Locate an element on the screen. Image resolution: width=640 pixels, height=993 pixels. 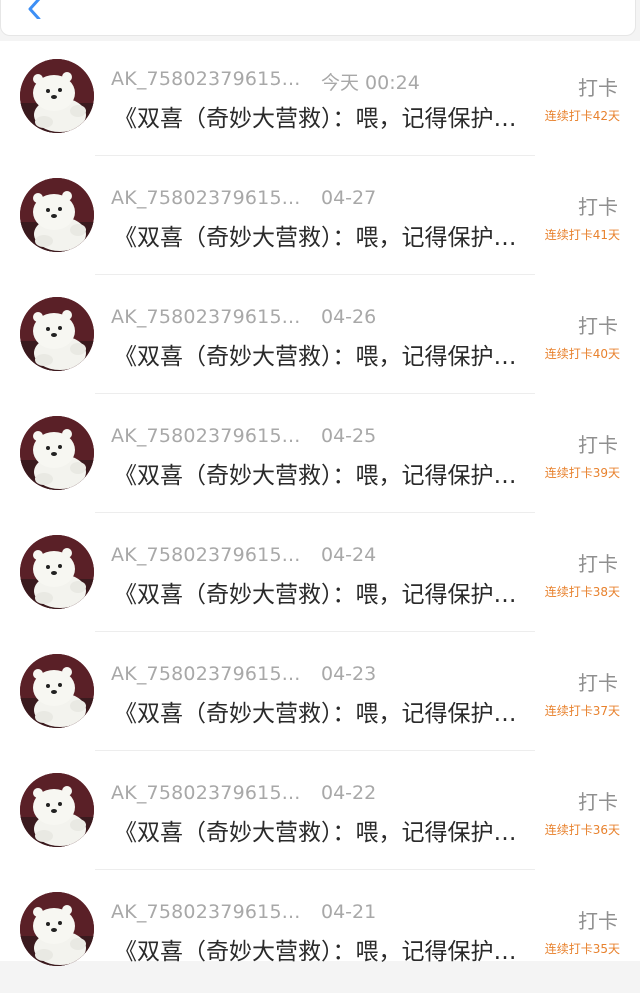
timestamp: 04-23 is located at coordinates (349, 674).